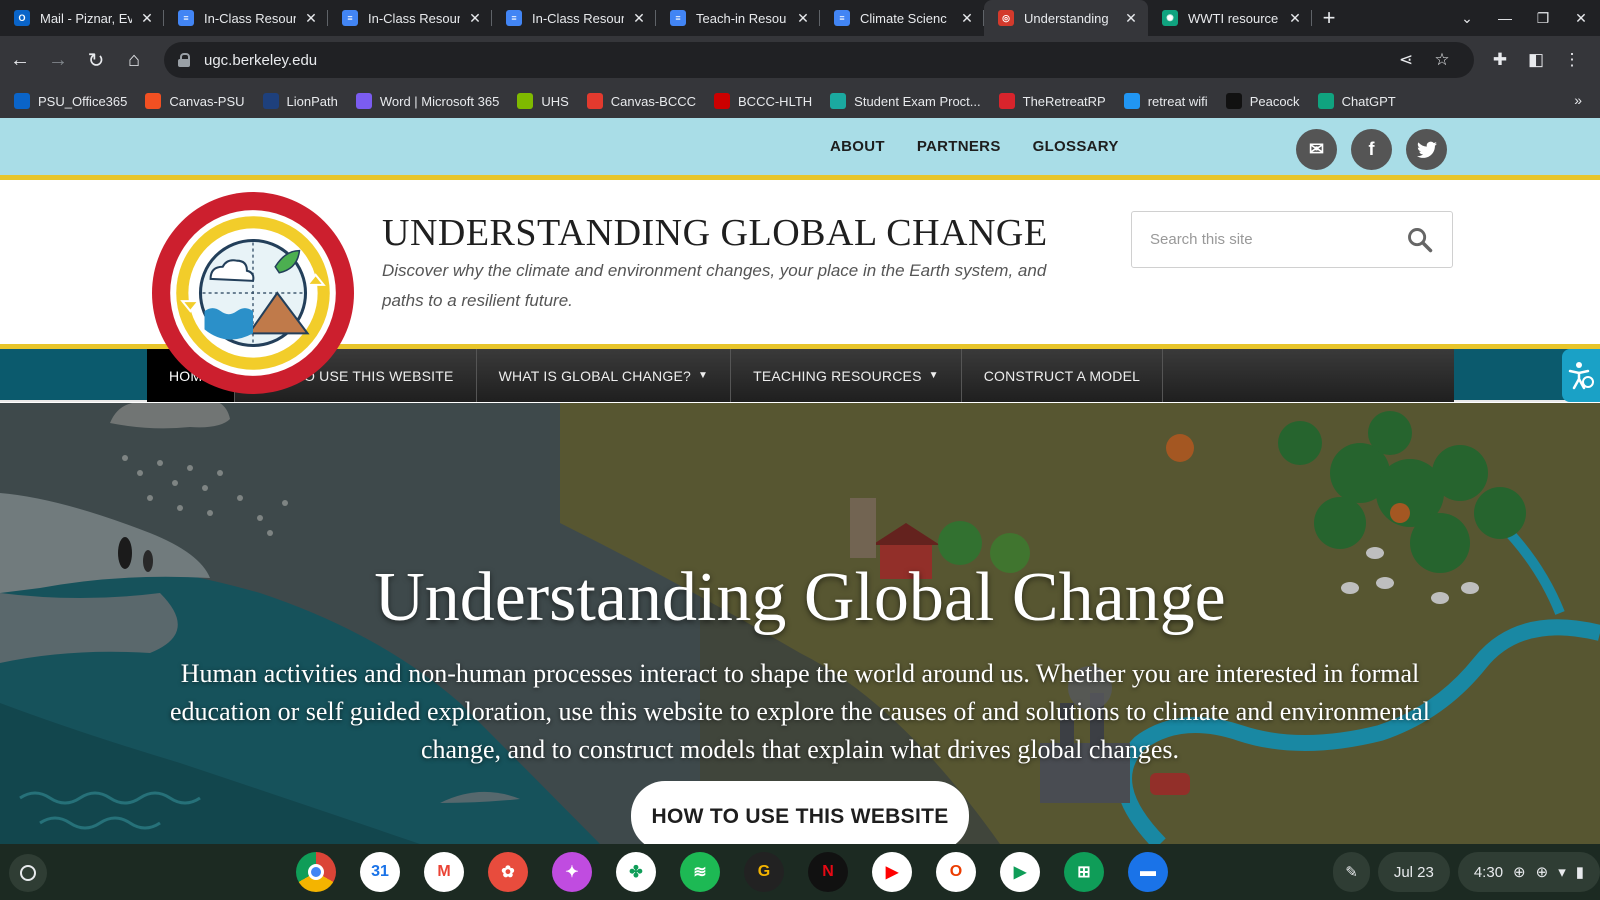 The image size is (1600, 900). Describe the element at coordinates (1084, 872) in the screenshot. I see `sheets-app-icon: ⊞` at that location.